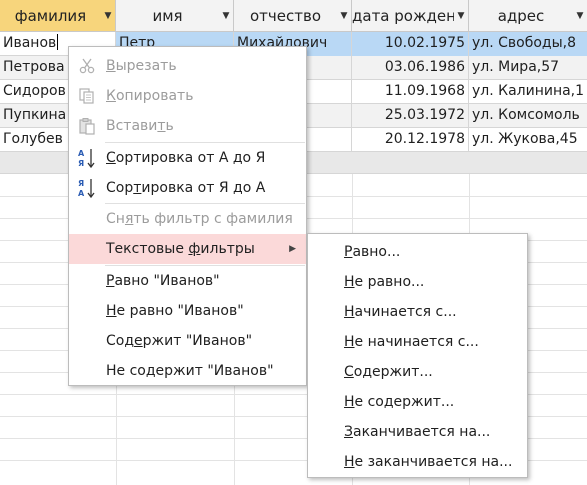 This screenshot has width=587, height=485. Describe the element at coordinates (528, 140) in the screenshot. I see `table-cell: ул. Жукова,45` at that location.